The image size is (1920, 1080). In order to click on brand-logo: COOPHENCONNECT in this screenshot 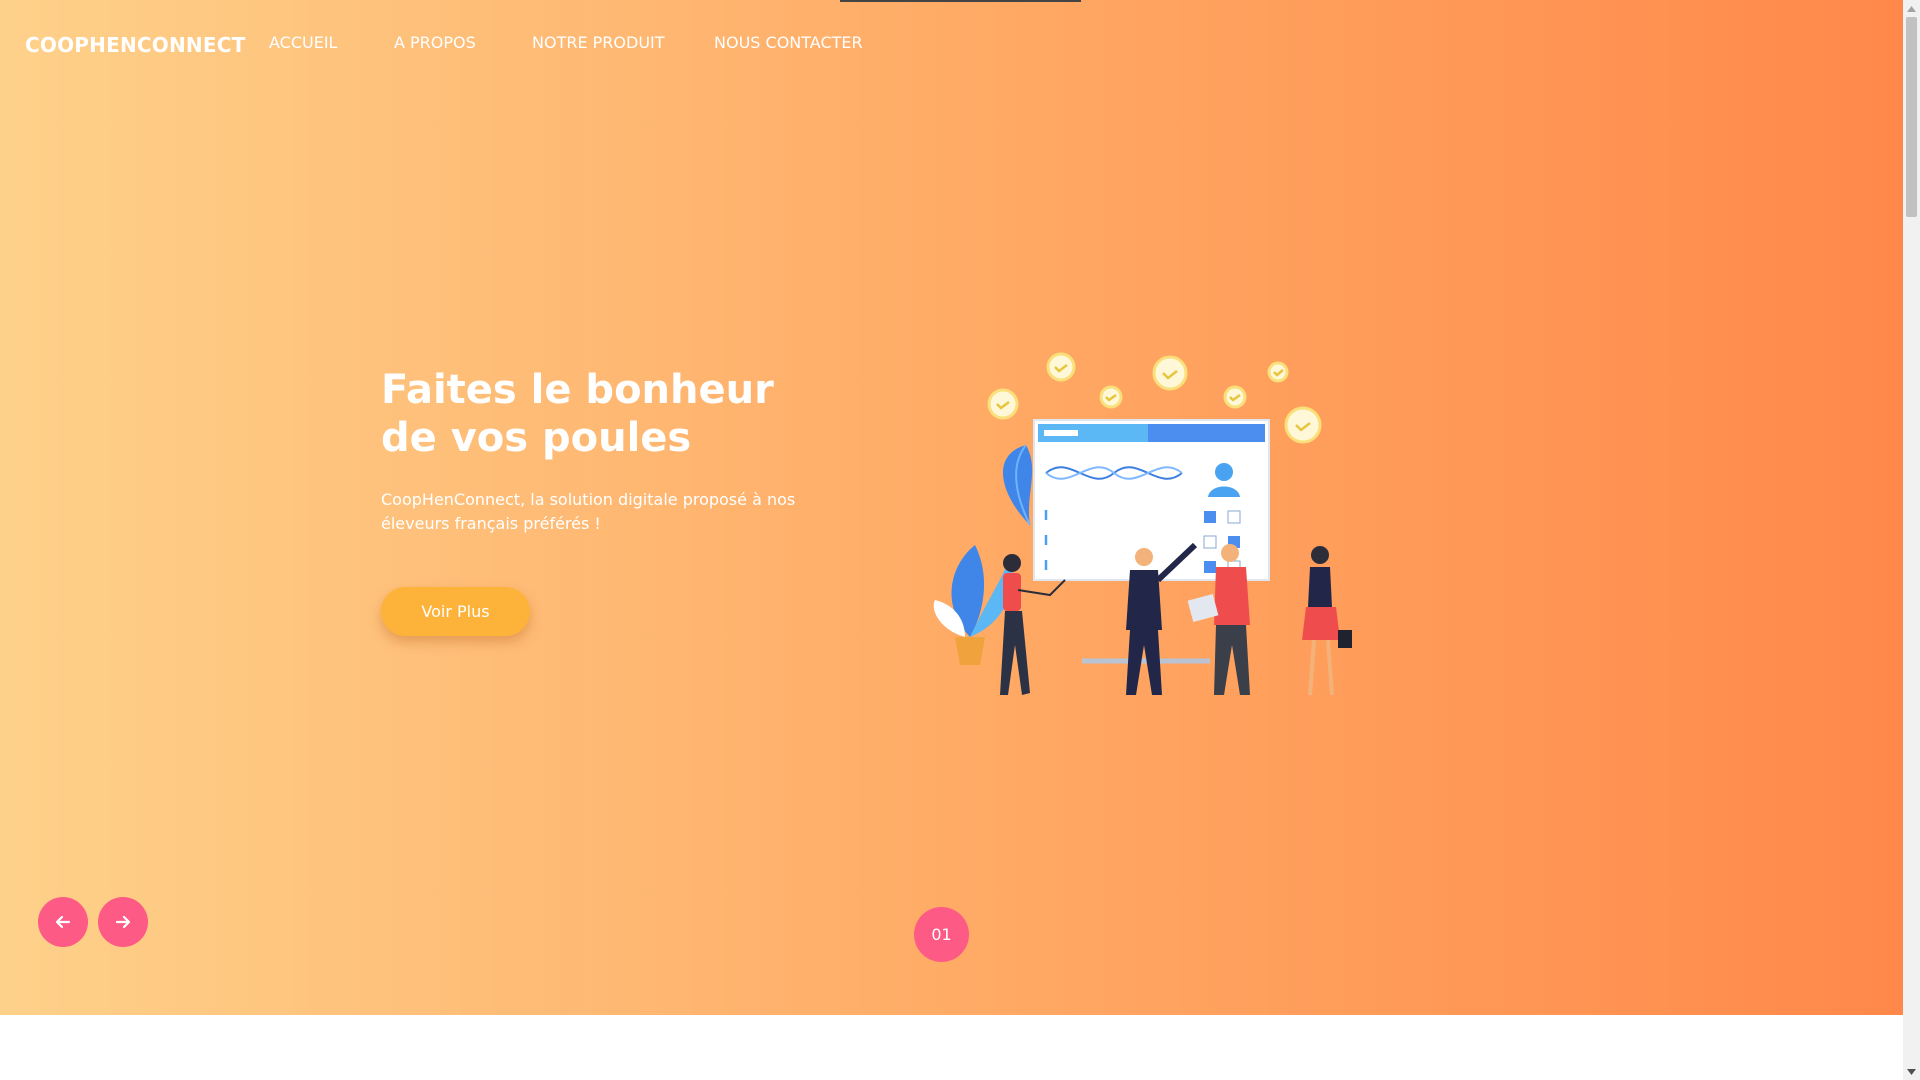, I will do `click(135, 45)`.